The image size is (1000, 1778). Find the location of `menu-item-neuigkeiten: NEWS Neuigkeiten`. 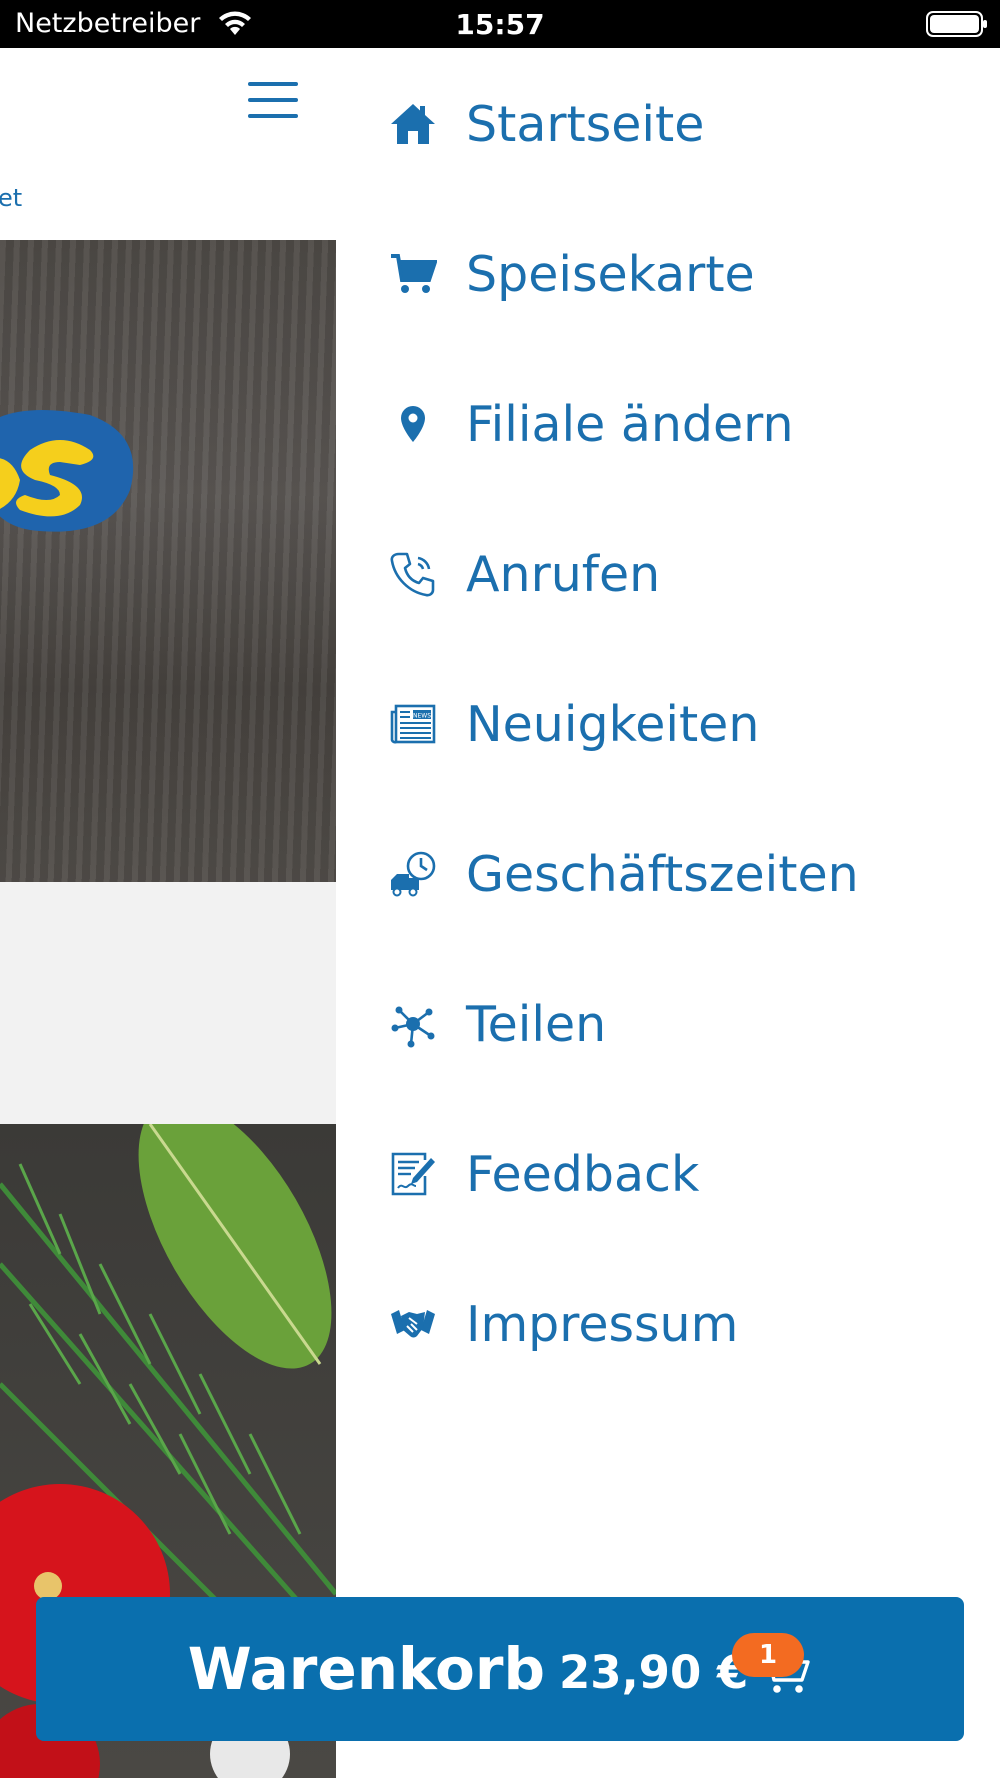

menu-item-neuigkeiten: NEWS Neuigkeiten is located at coordinates (668, 724).